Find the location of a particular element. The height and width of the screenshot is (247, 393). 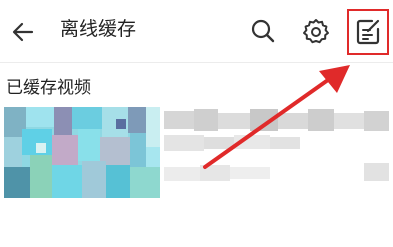

gear-icon is located at coordinates (316, 31).